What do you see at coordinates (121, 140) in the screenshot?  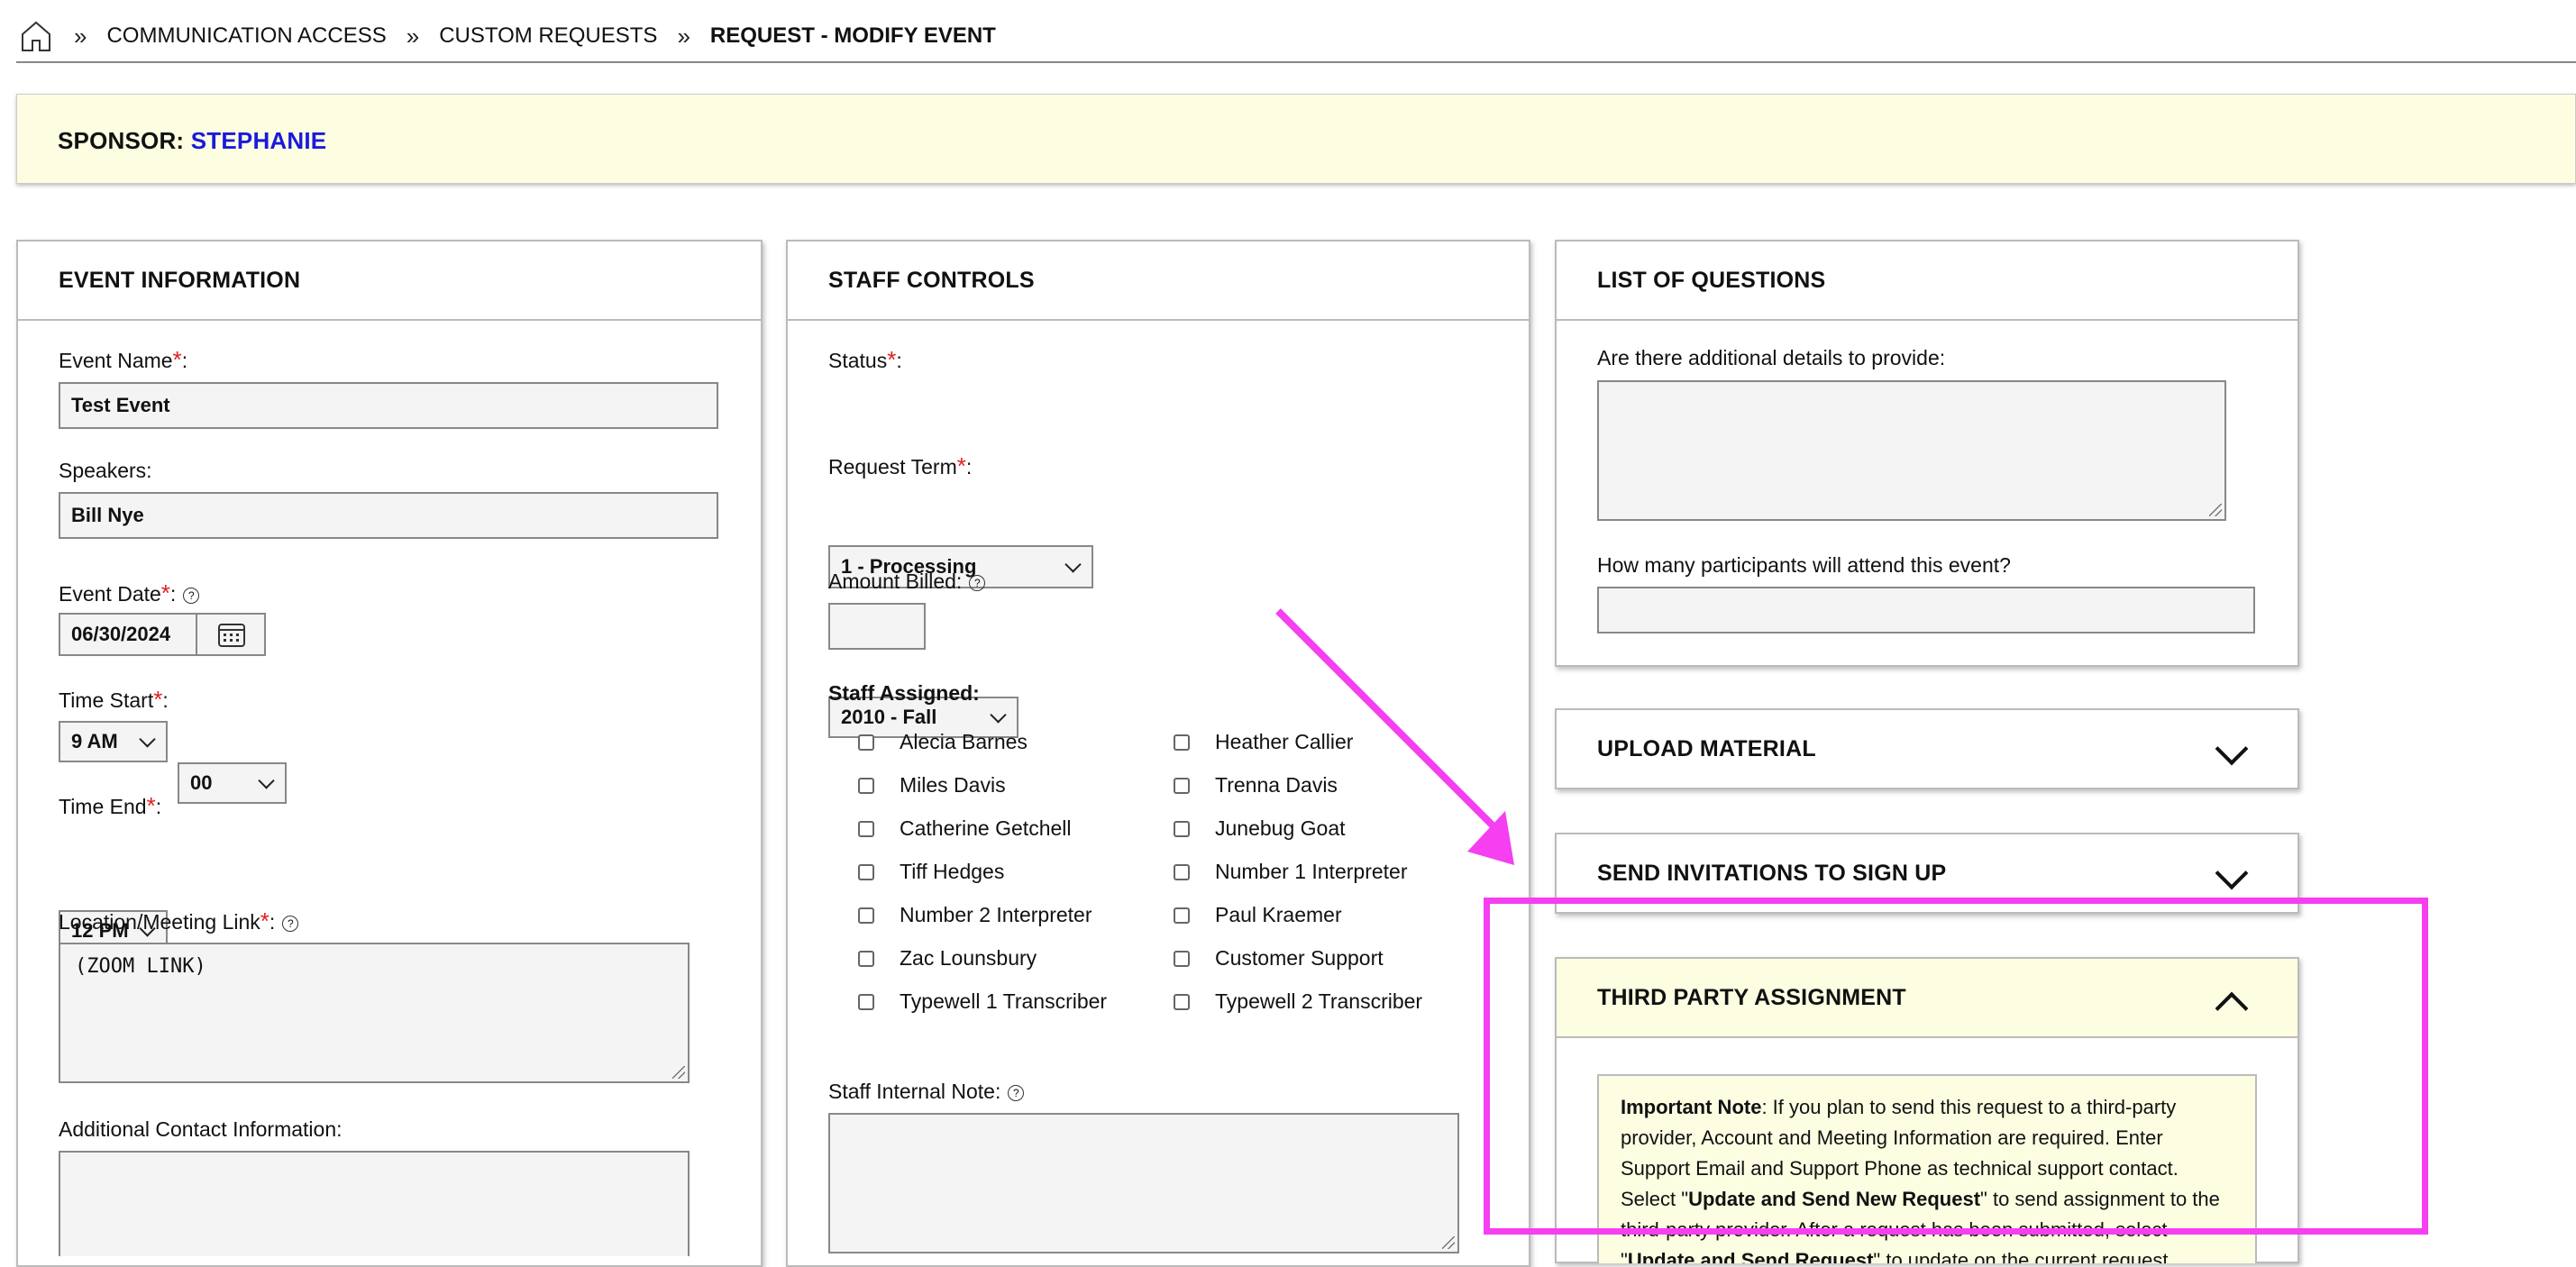 I see `sponsor-label: SPONSOR:` at bounding box center [121, 140].